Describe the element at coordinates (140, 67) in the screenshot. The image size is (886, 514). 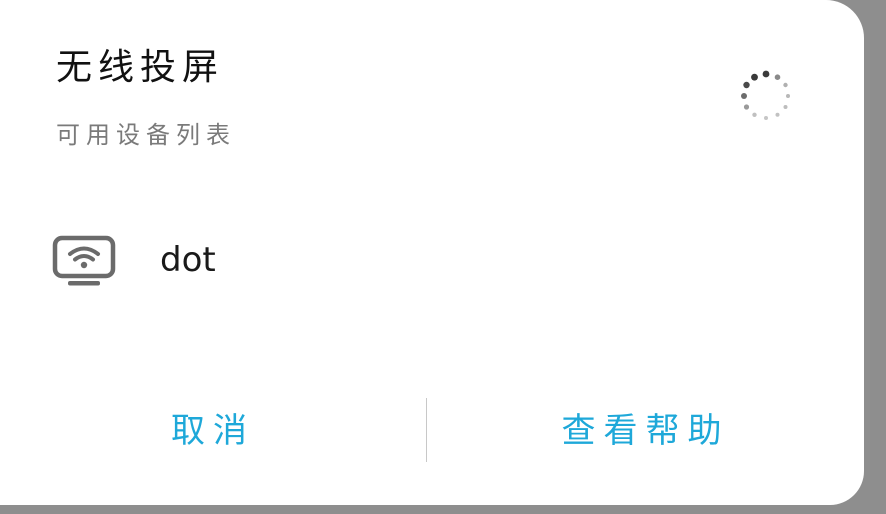
I see `dialog-title: 无线投屏` at that location.